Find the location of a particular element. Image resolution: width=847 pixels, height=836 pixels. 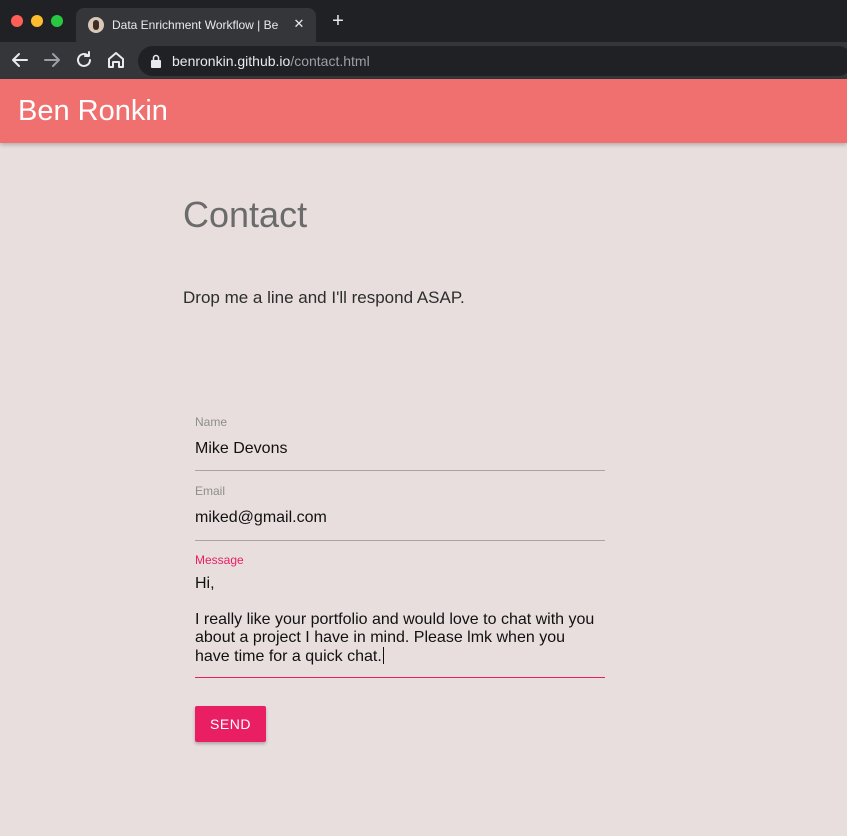

name-label: Name is located at coordinates (211, 422).